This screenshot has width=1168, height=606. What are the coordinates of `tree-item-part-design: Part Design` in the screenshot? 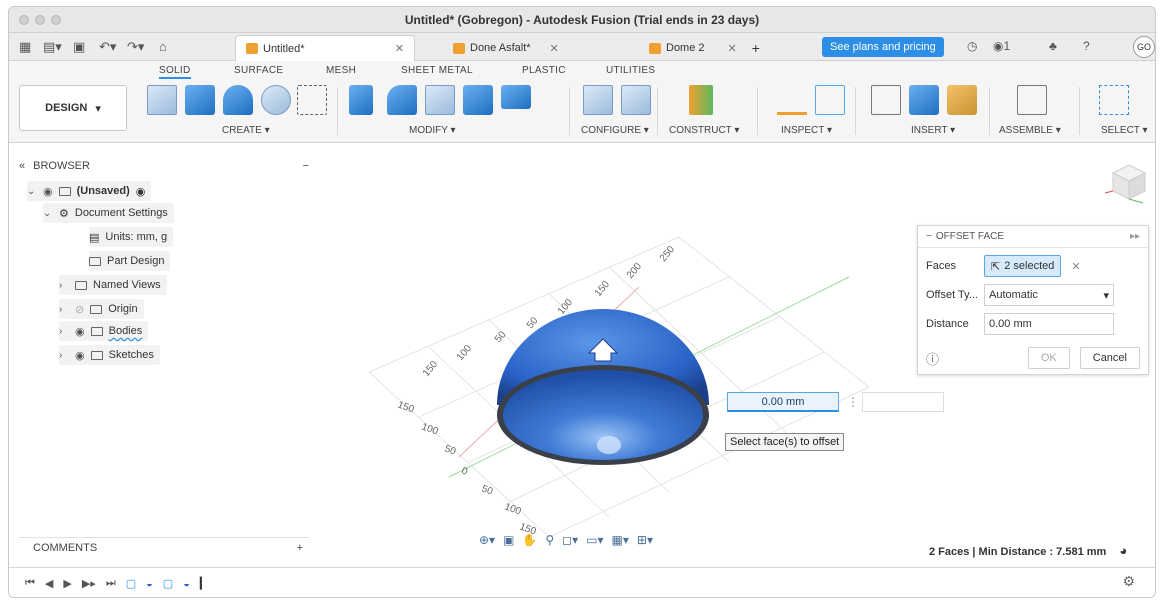 It's located at (130, 261).